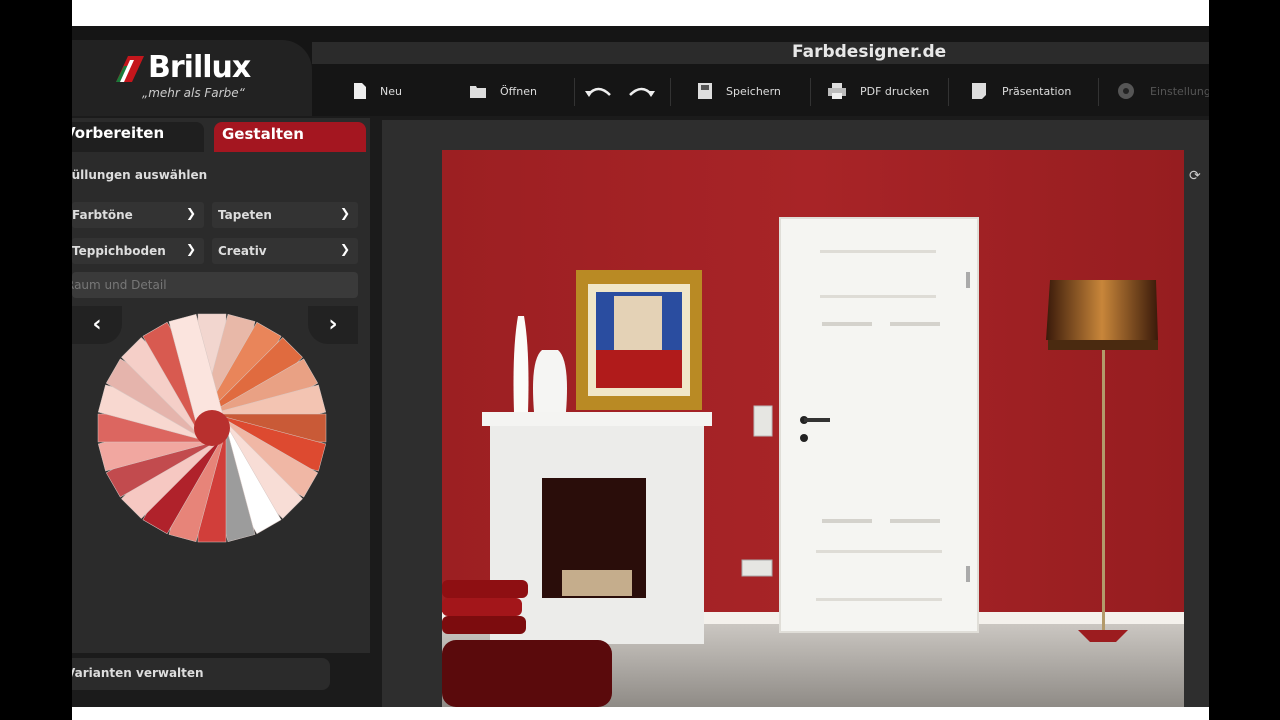  I want to click on creative-label: Creativ, so click(242, 251).